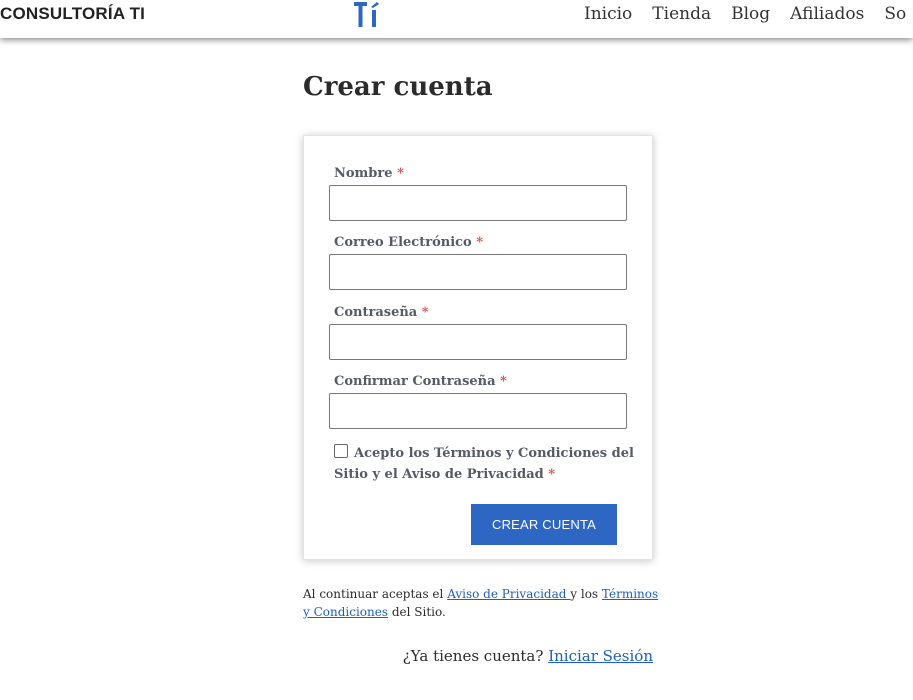  Describe the element at coordinates (827, 14) in the screenshot. I see `nav-item-afiliados: Afiliados` at that location.